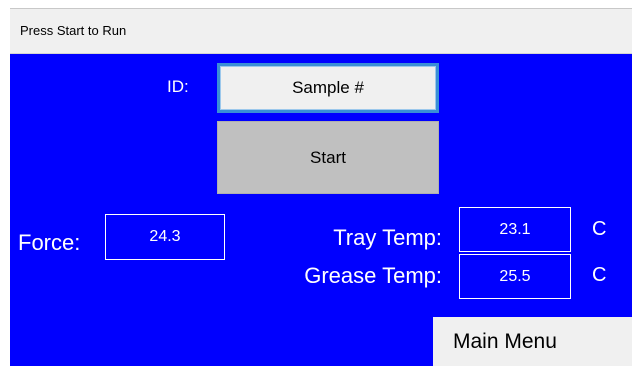 The width and height of the screenshot is (632, 366). Describe the element at coordinates (321, 31) in the screenshot. I see `status-bar: Press Start to Run` at that location.